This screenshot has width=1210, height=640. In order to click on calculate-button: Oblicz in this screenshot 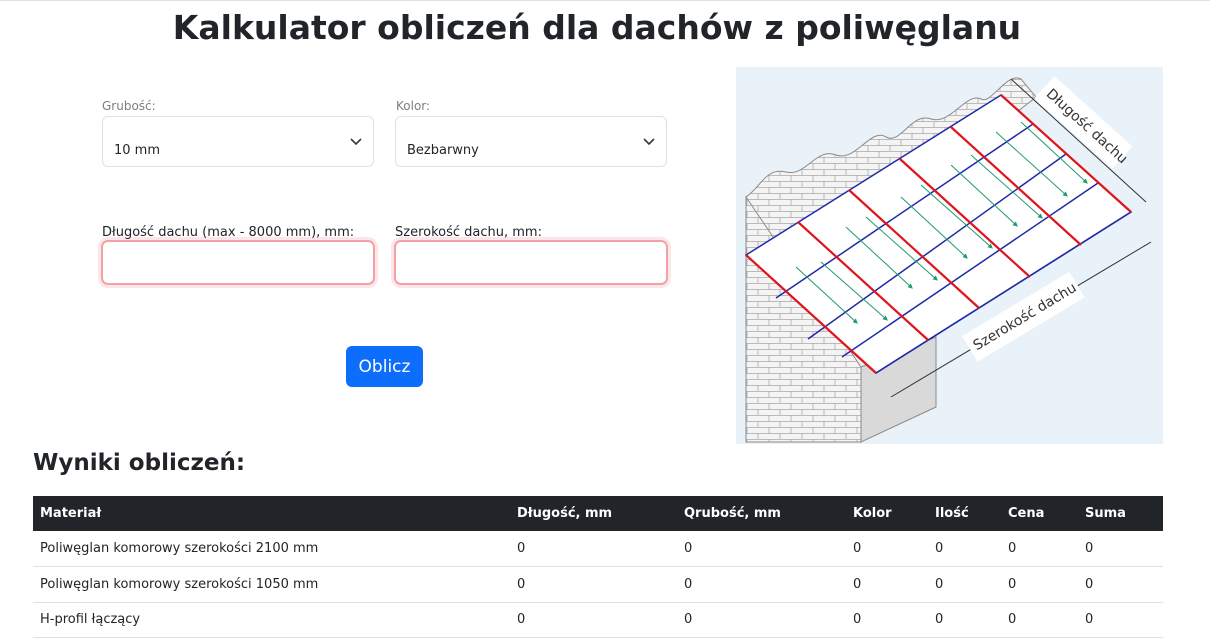, I will do `click(384, 366)`.